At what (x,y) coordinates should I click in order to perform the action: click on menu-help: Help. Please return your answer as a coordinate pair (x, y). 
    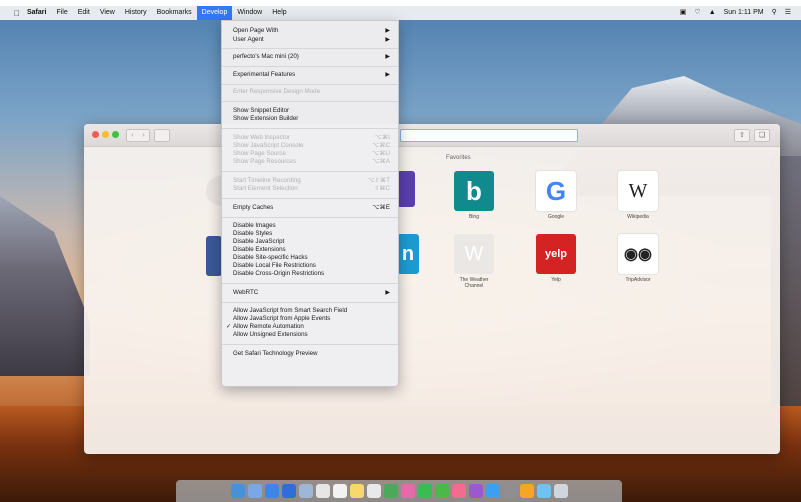
    Looking at the image, I should click on (279, 13).